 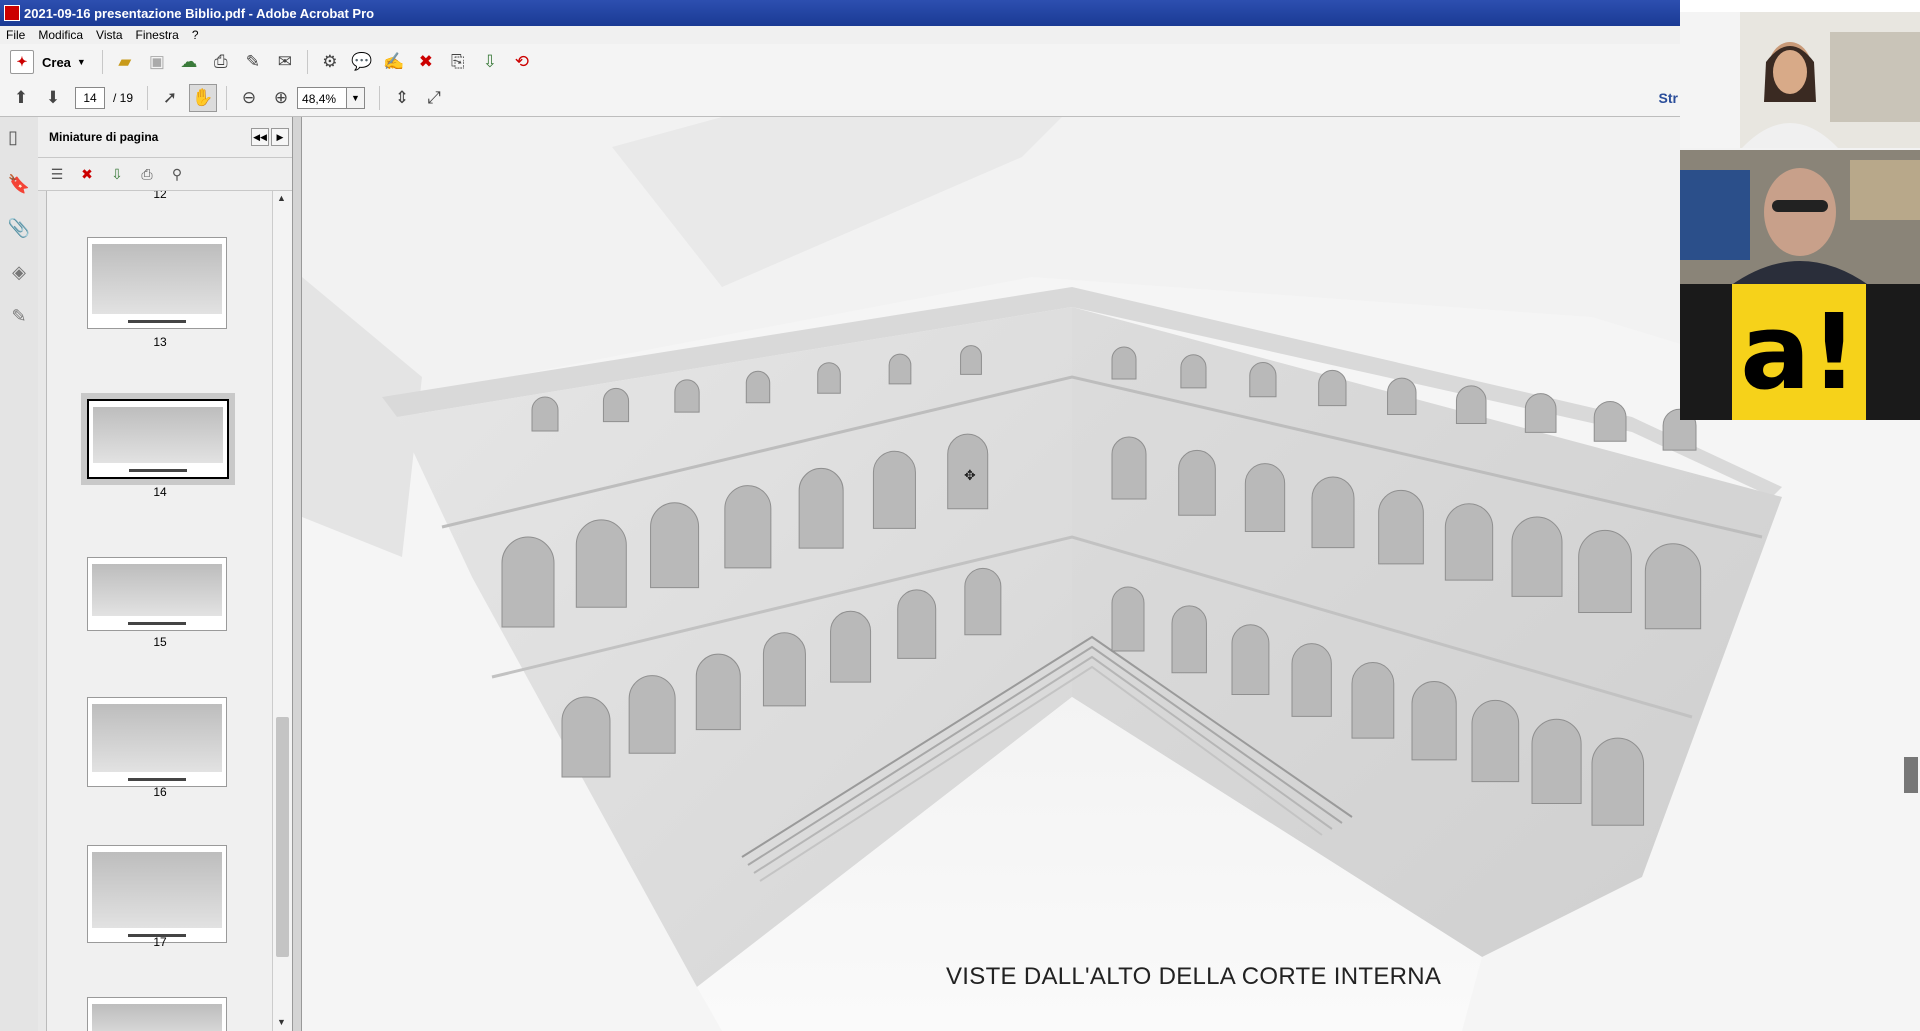 I want to click on print-pages-icon: ⎙, so click(x=147, y=174).